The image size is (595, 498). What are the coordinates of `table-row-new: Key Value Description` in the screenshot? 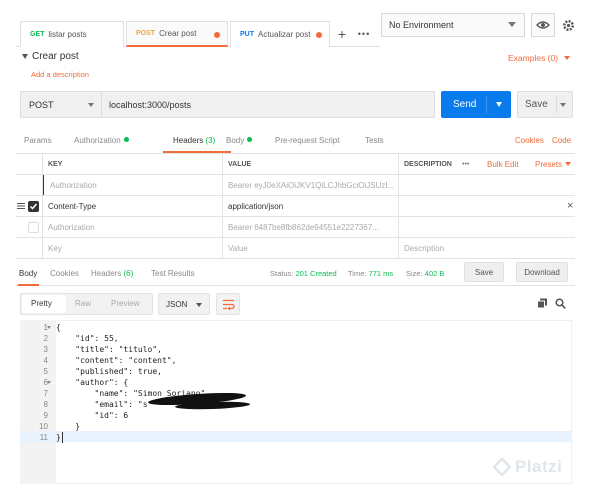 It's located at (295, 248).